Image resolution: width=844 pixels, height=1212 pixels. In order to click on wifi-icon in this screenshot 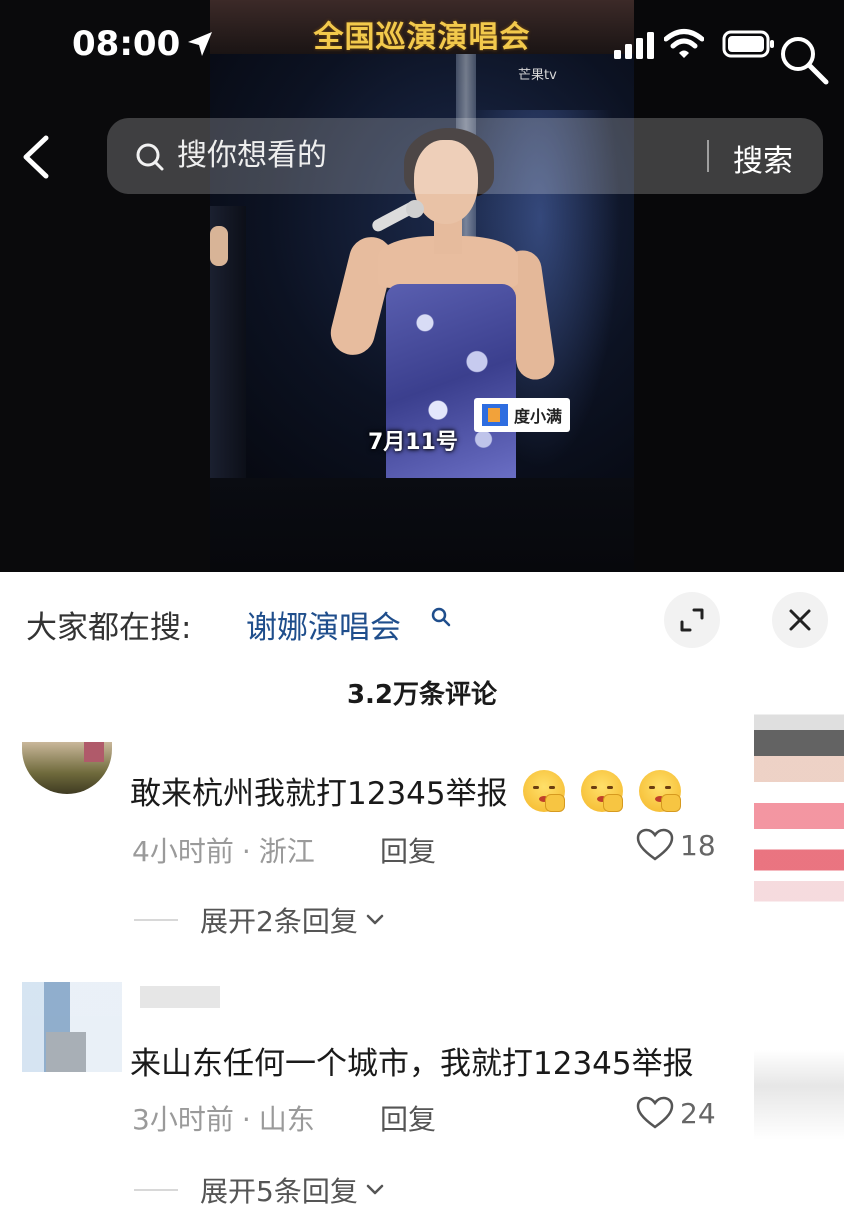, I will do `click(684, 43)`.